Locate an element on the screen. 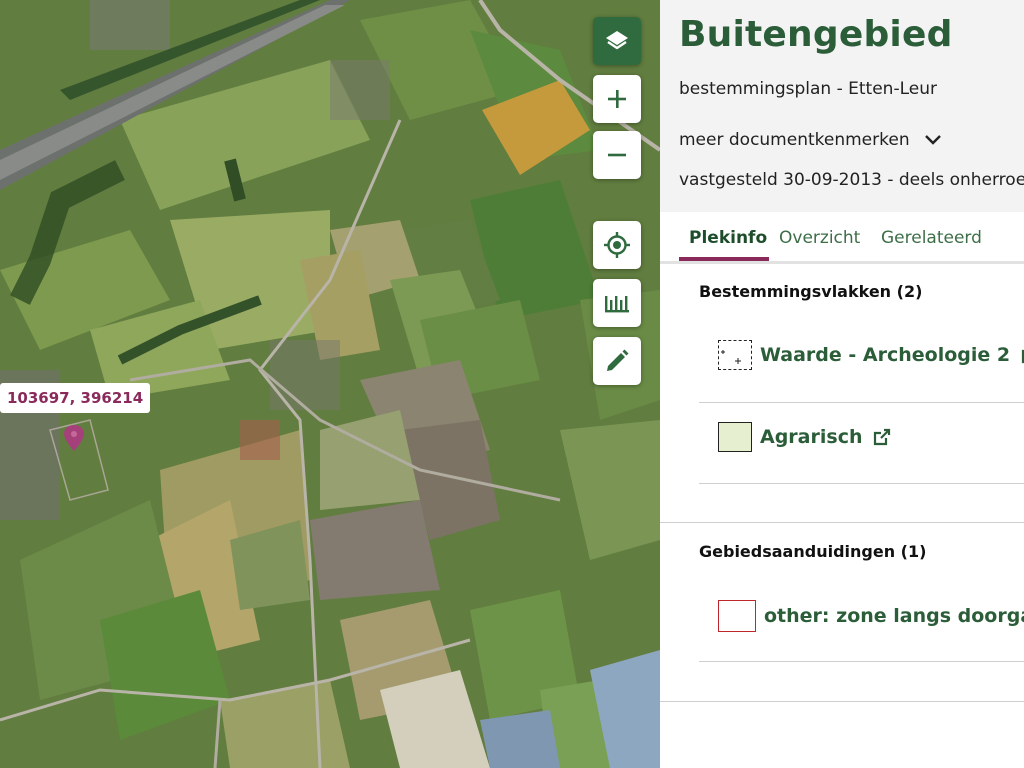 Image resolution: width=1024 pixels, height=768 pixels. chevron-down-icon is located at coordinates (932, 140).